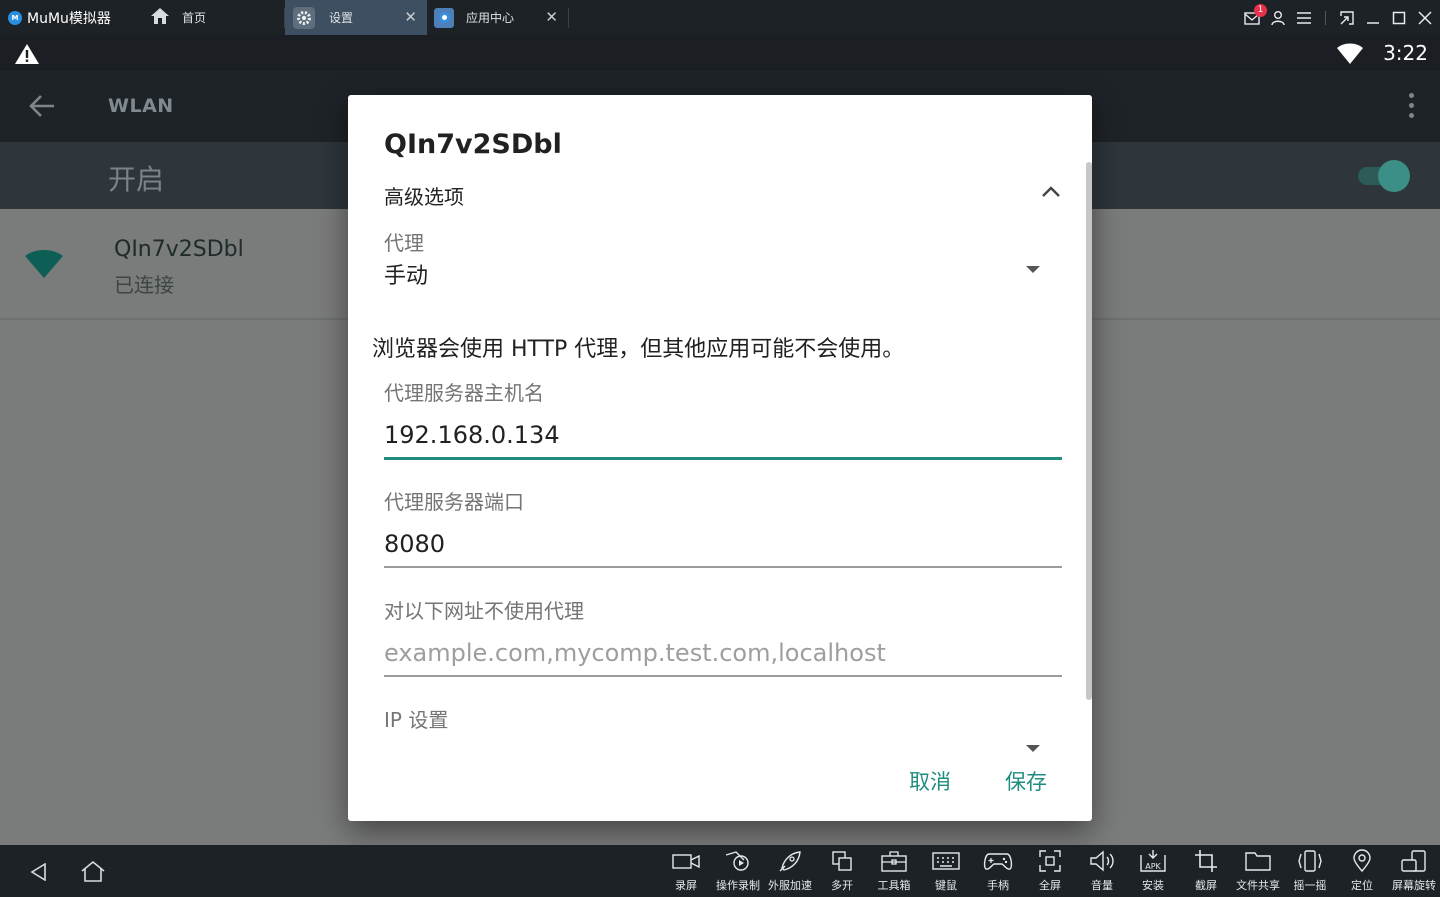 Image resolution: width=1440 pixels, height=897 pixels. I want to click on emulator-titlebar: M MuMu模拟器 首页 设置 ✕ 应用中心 ✕ 1, so click(720, 17).